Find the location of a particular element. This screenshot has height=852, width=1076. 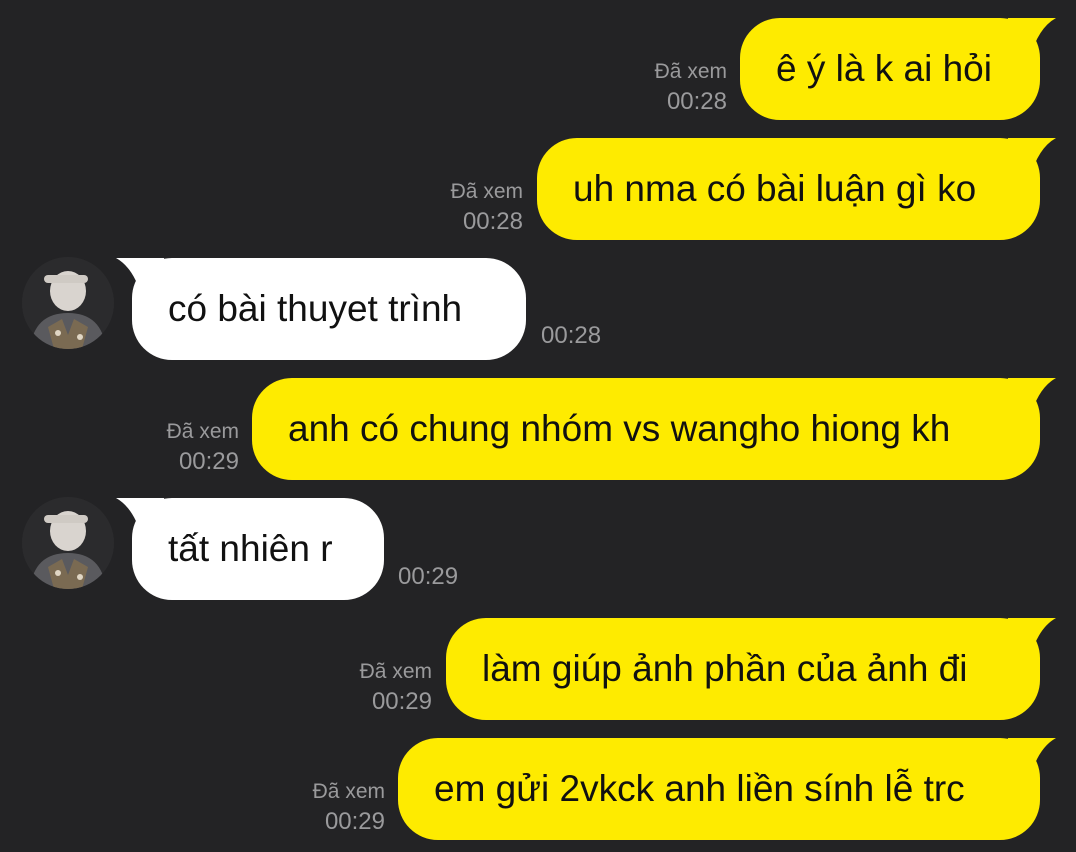

received-message-bubble: tất nhiên r is located at coordinates (250, 549).